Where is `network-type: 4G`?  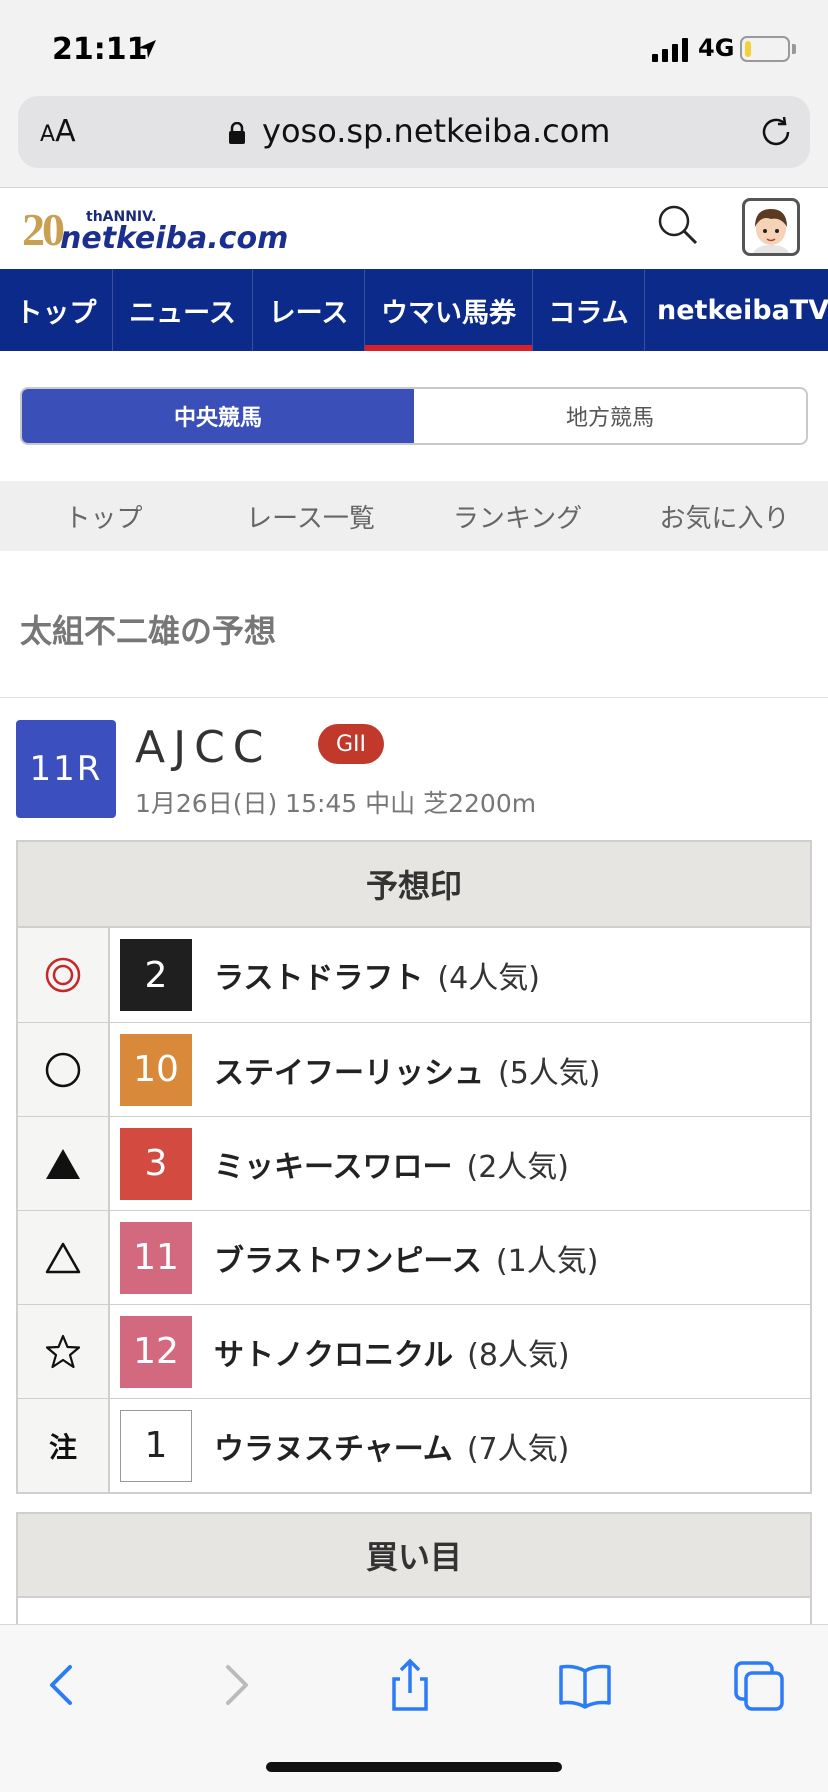
network-type: 4G is located at coordinates (716, 48).